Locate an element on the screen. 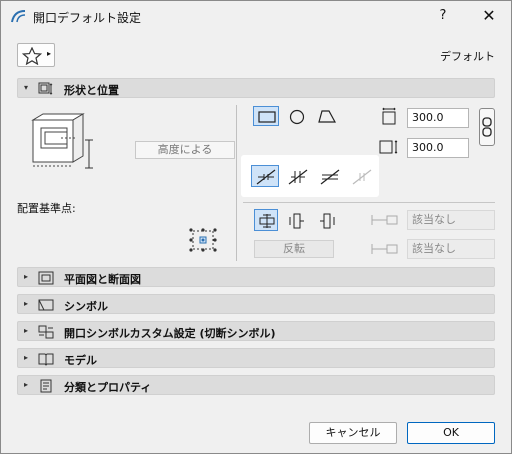 The image size is (512, 454). section-custom-symbol: ▸ 開口シンボルカスタム設定 (切断シンボル) is located at coordinates (256, 331).